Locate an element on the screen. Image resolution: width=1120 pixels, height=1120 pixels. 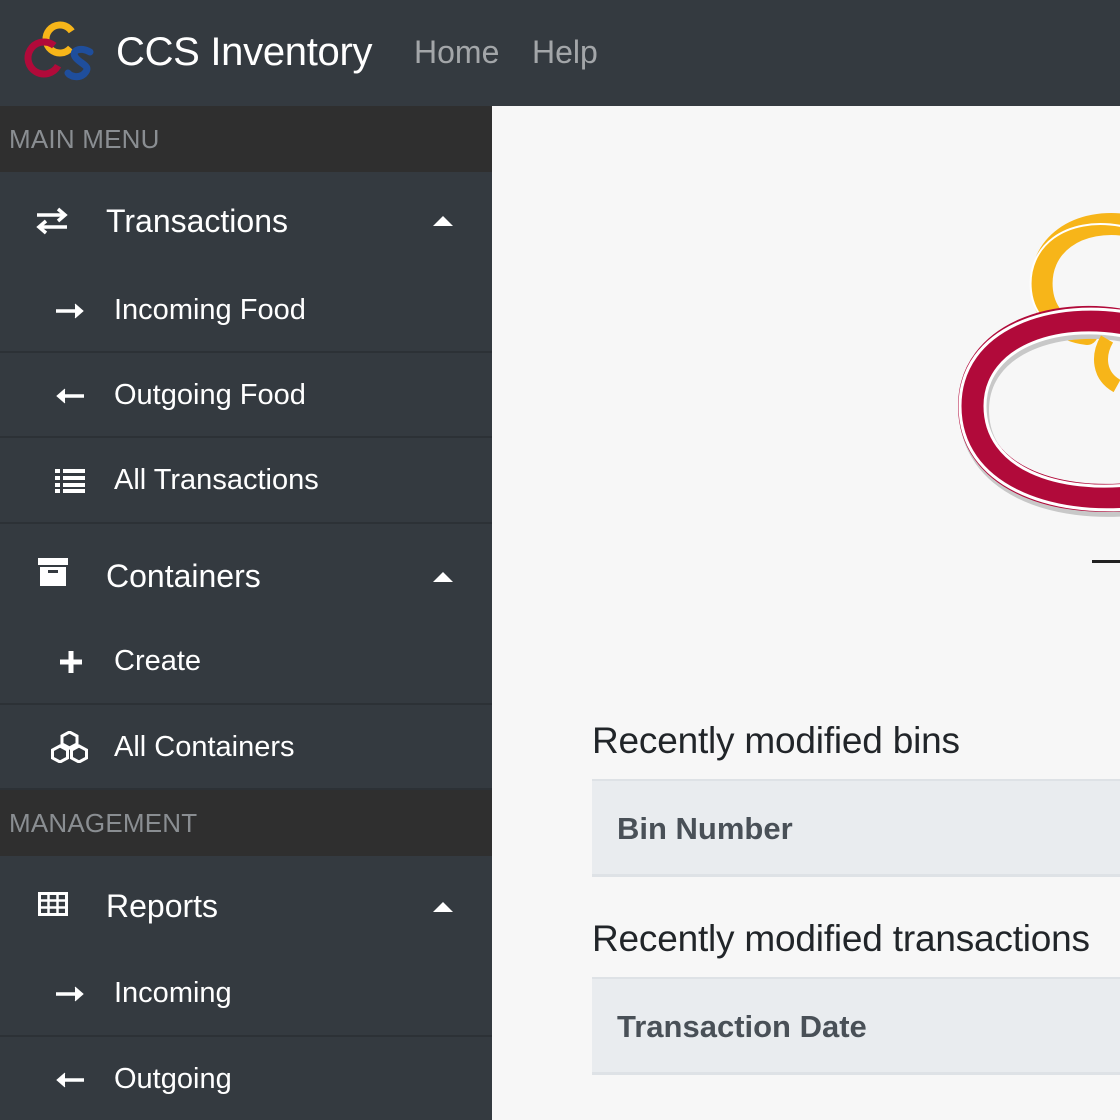
sidebar-header-management: MANAGEMENT is located at coordinates (246, 823).